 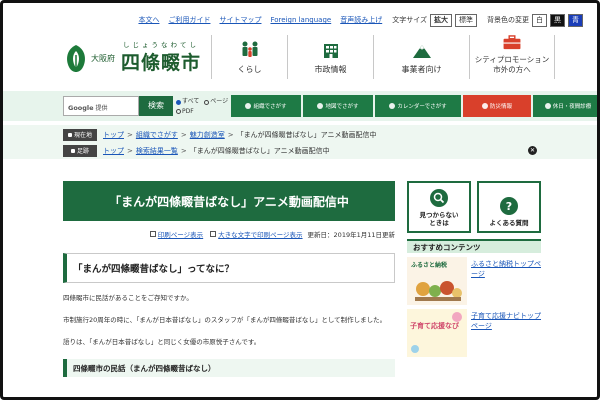 What do you see at coordinates (422, 107) in the screenshot?
I see `button-label: カレンダーでさがす` at bounding box center [422, 107].